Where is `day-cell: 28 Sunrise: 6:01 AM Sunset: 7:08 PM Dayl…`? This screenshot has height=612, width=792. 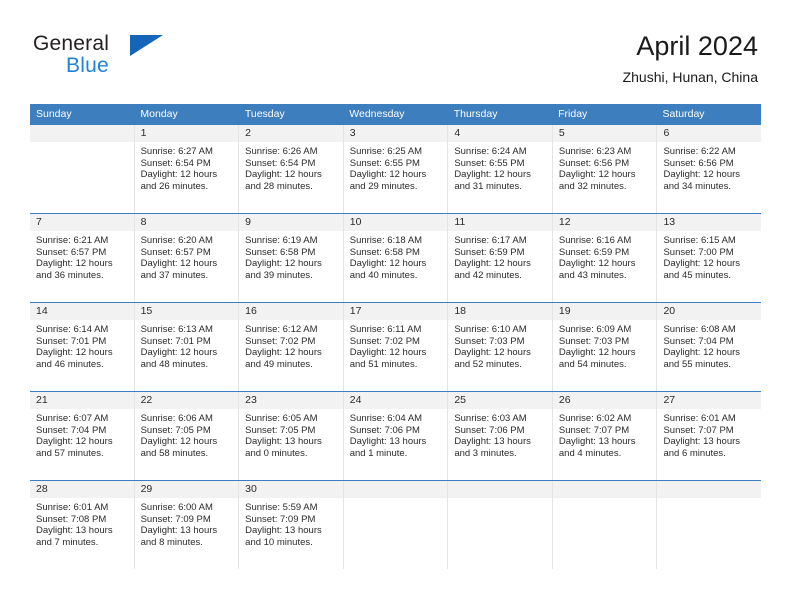 day-cell: 28 Sunrise: 6:01 AM Sunset: 7:08 PM Dayl… is located at coordinates (82, 525).